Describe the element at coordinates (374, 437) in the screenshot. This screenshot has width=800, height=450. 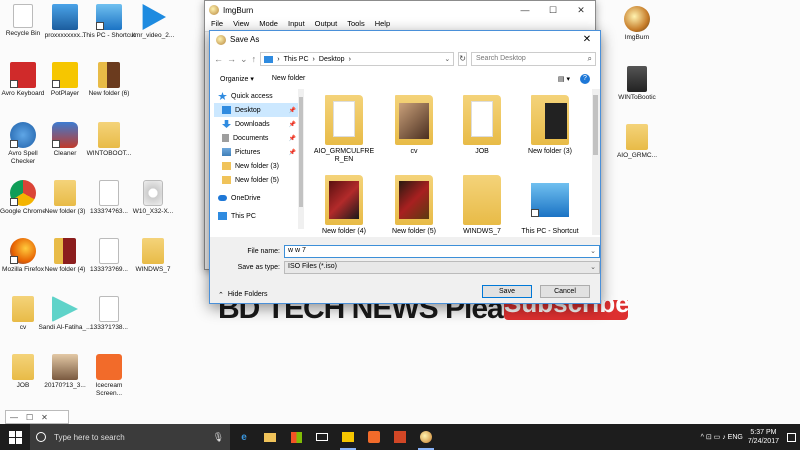
I see `icecream-taskbar-icon` at that location.